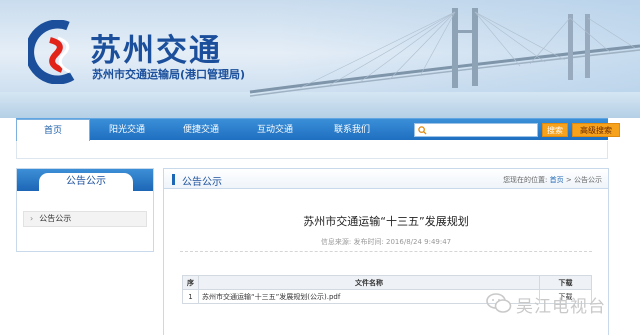 This screenshot has width=640, height=335. Describe the element at coordinates (202, 182) in the screenshot. I see `section-title: 公告公示` at that location.